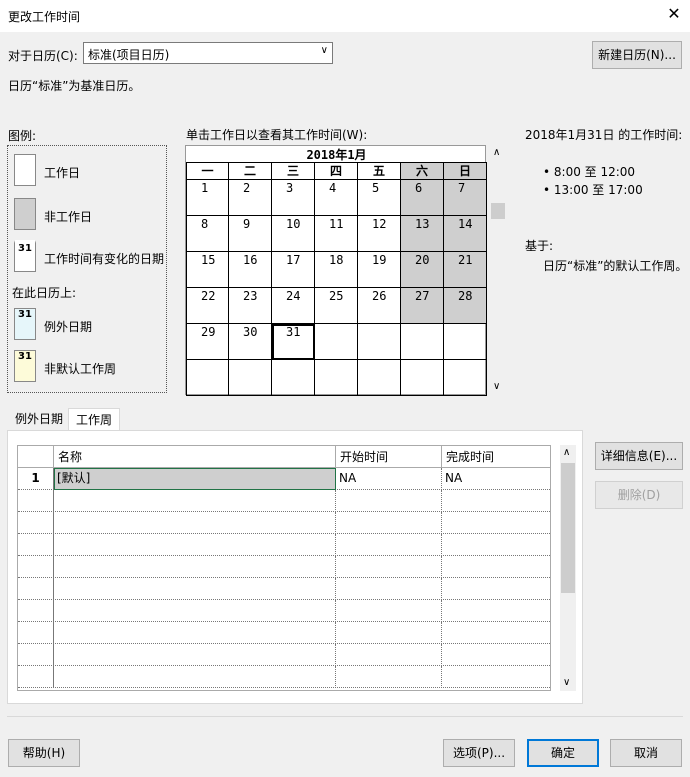 This screenshot has height=777, width=690. What do you see at coordinates (336, 234) in the screenshot?
I see `calendar-day: 11` at bounding box center [336, 234].